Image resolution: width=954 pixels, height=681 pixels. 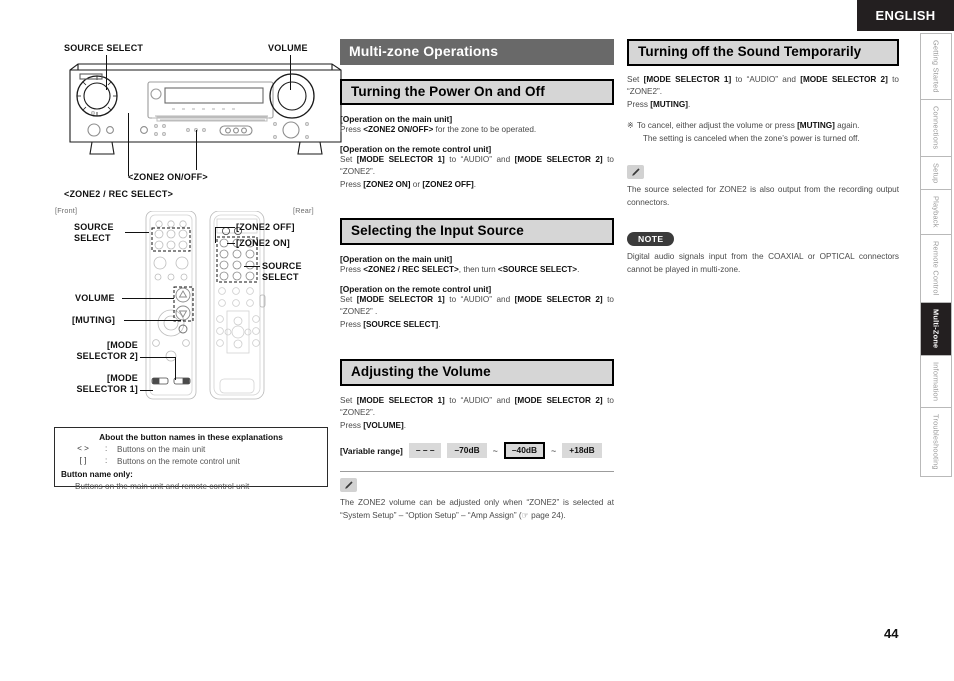 What do you see at coordinates (191, 450) in the screenshot?
I see `about-row: < > : Buttons on the main unit` at bounding box center [191, 450].